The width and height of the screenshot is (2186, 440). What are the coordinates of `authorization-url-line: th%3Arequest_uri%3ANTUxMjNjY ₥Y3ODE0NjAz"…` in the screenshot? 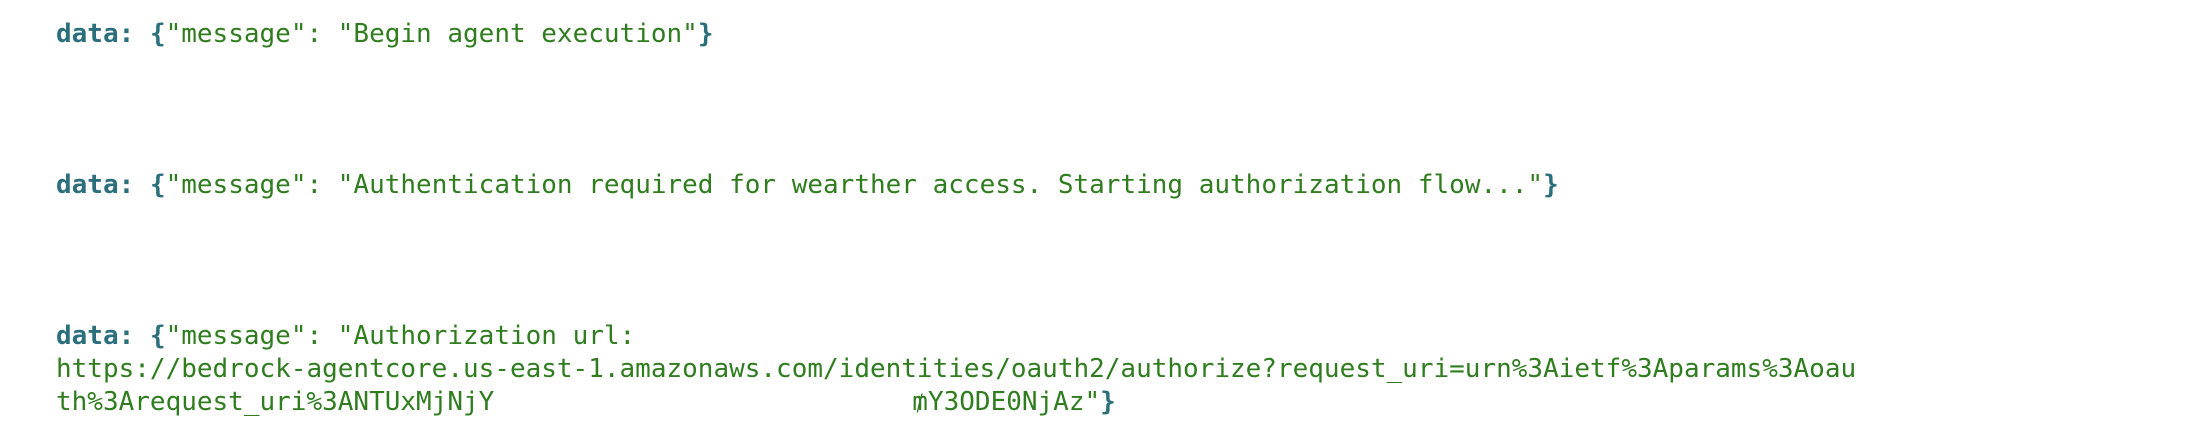 It's located at (586, 402).